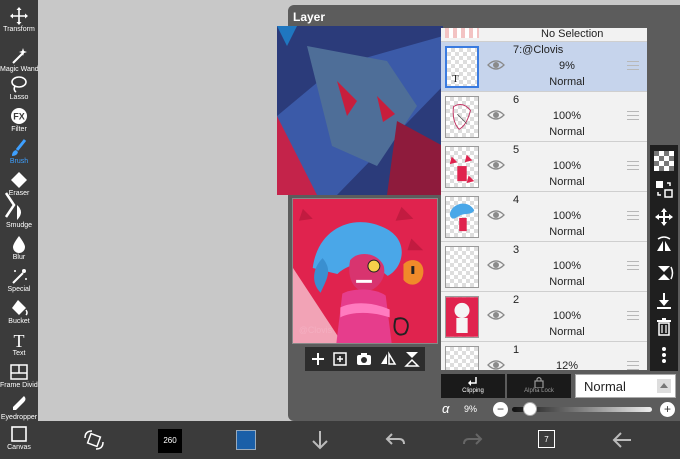  I want to click on tool-filter: FX Filter, so click(19, 120).